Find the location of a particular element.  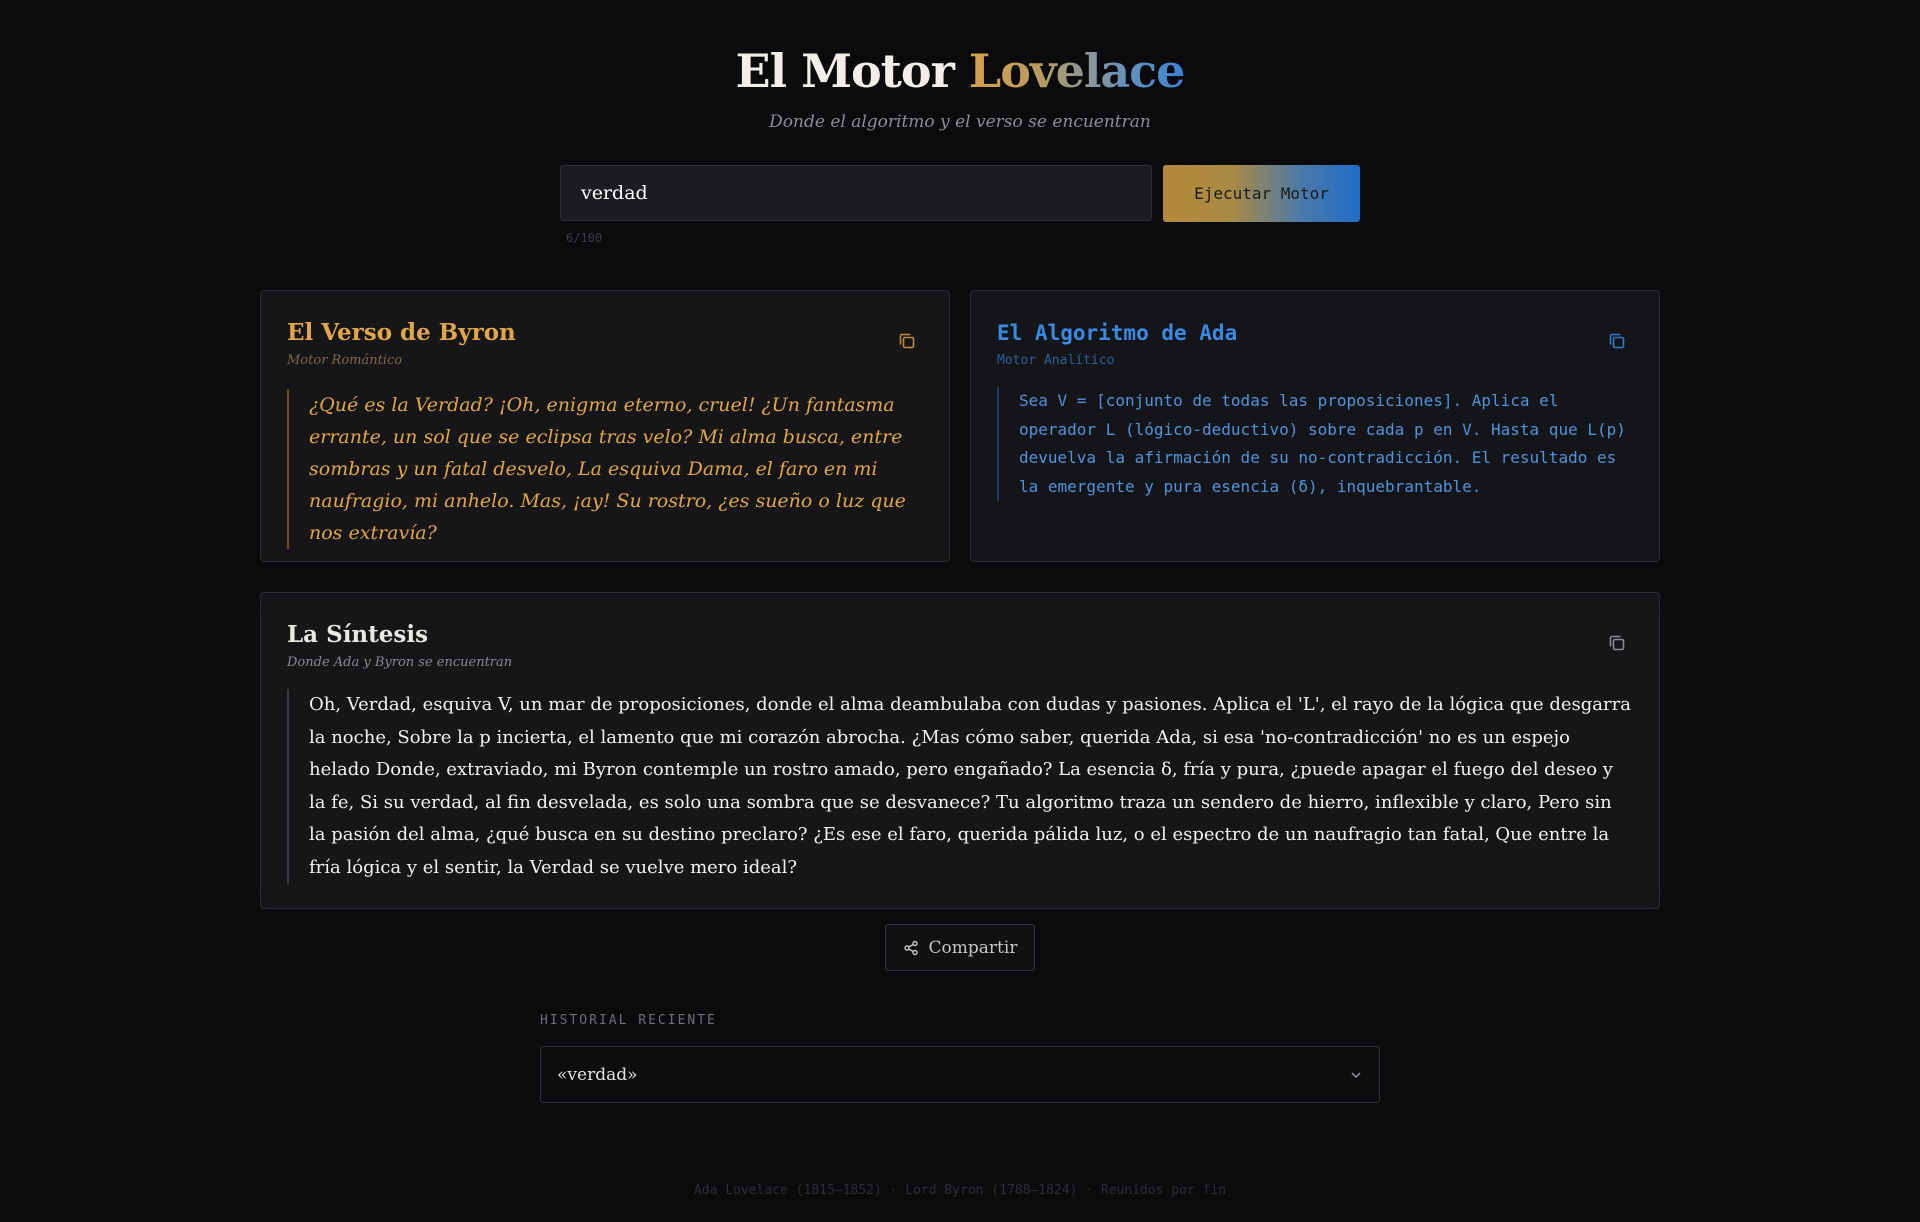

ada-card-title: El Algoritmo de Ada is located at coordinates (1117, 333).